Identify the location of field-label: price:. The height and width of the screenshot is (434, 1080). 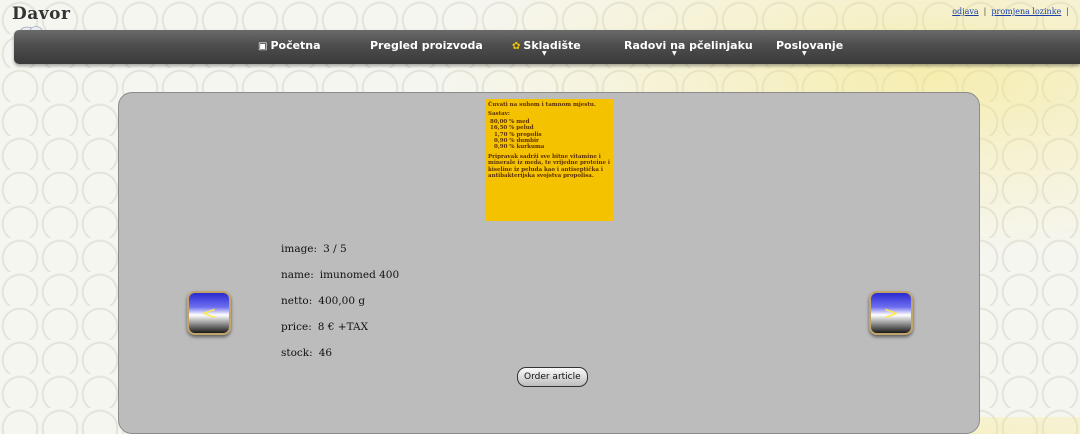
(296, 327).